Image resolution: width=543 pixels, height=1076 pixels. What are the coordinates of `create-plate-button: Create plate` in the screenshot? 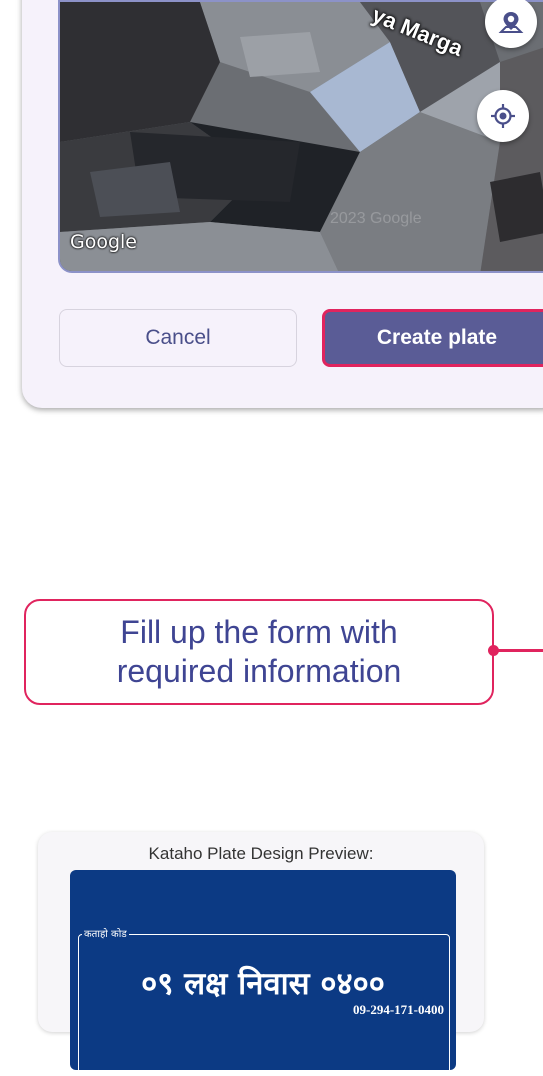 It's located at (432, 338).